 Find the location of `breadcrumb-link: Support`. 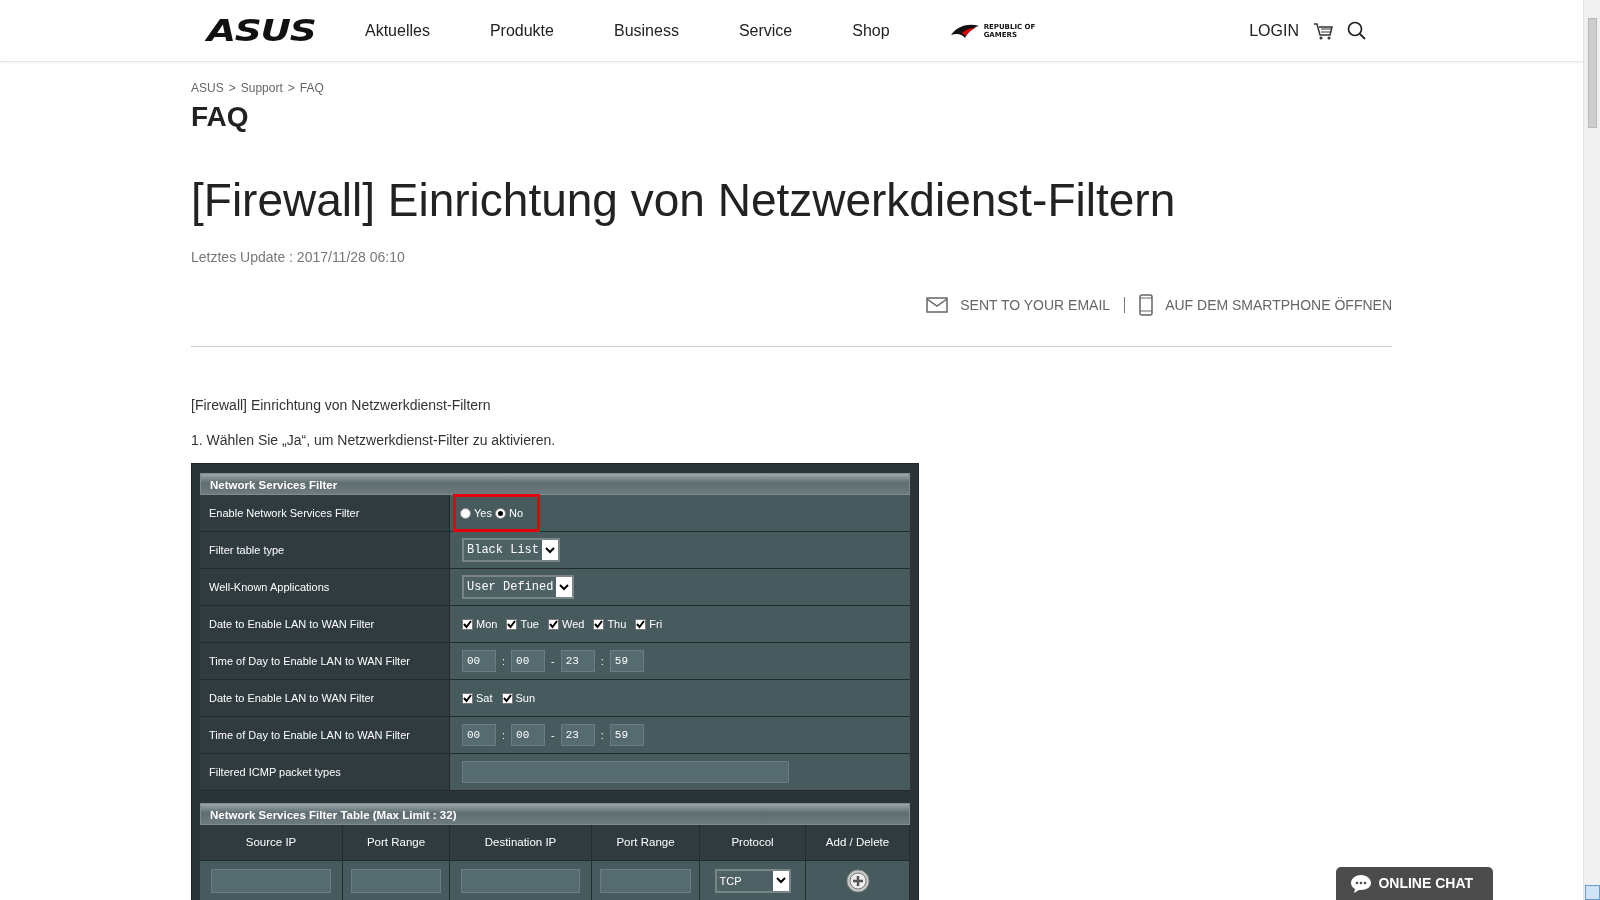

breadcrumb-link: Support is located at coordinates (261, 88).